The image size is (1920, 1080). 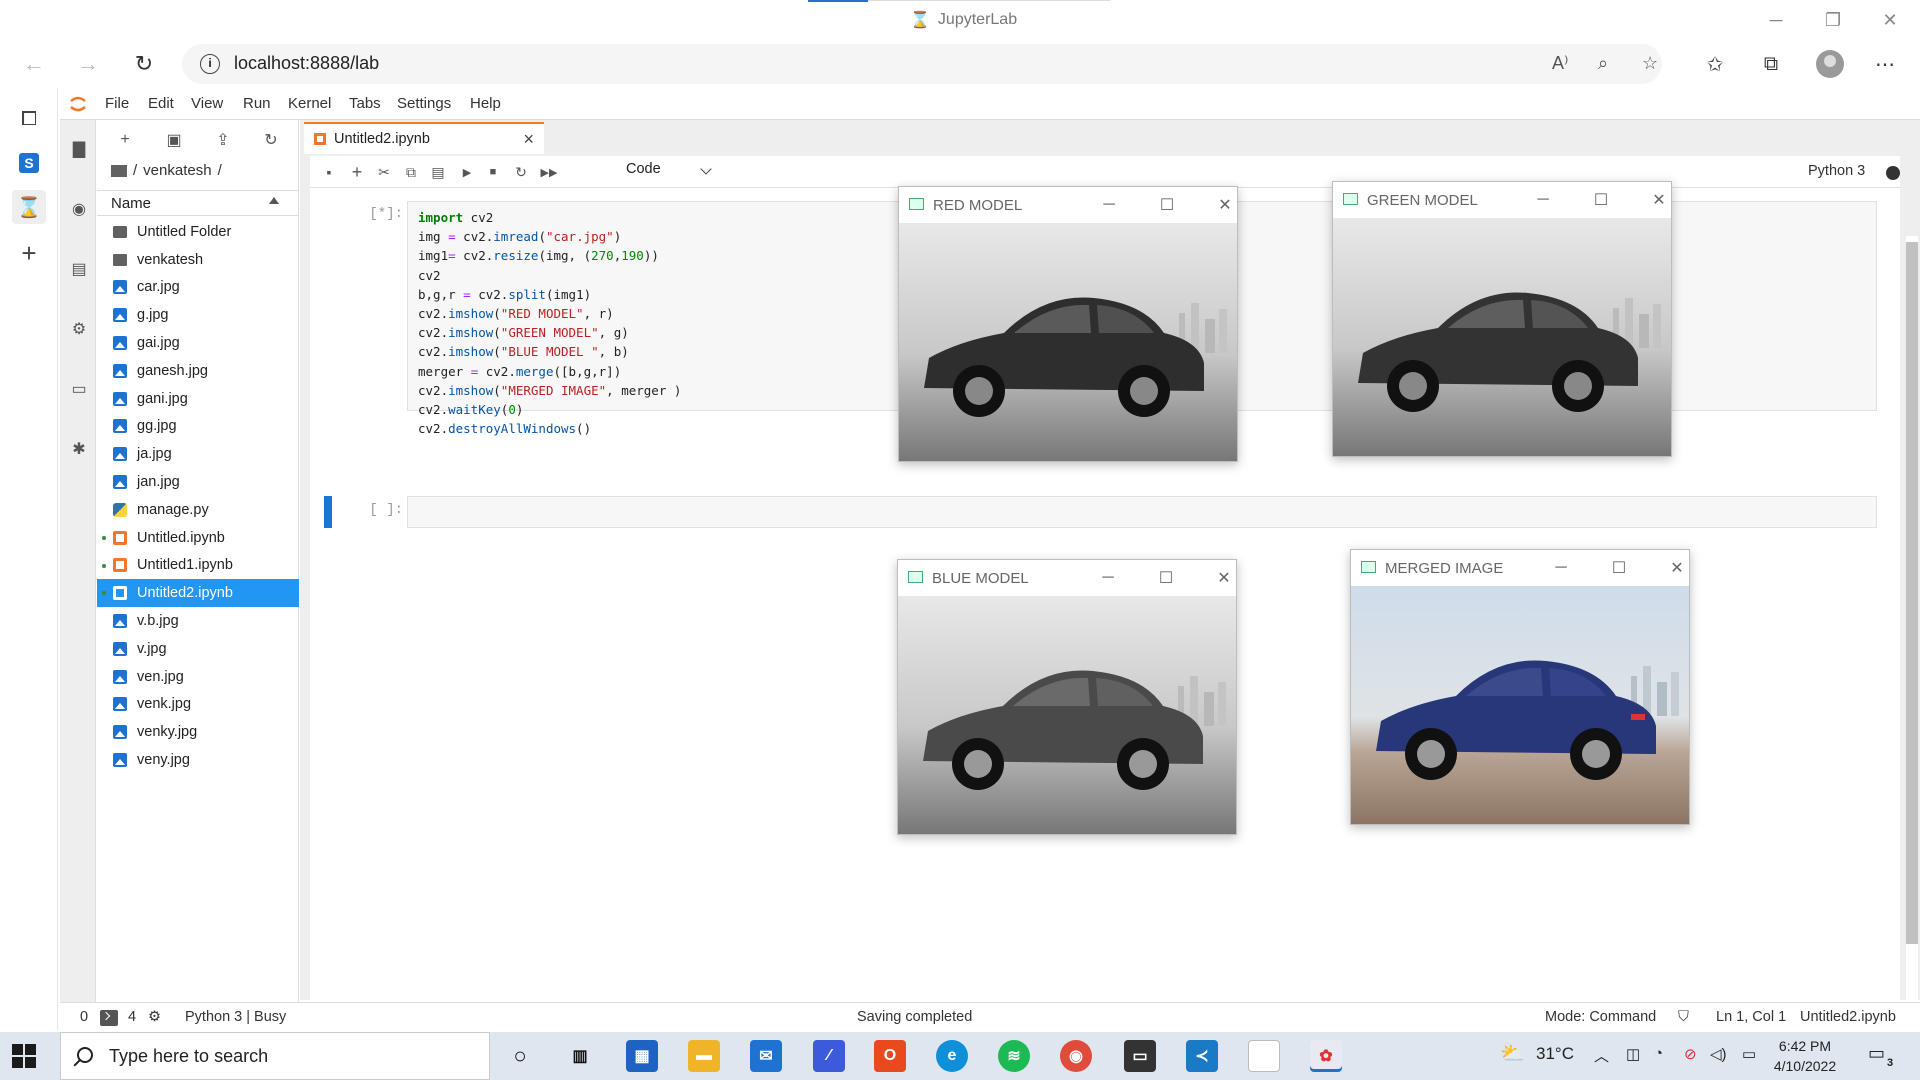 What do you see at coordinates (1776, 20) in the screenshot?
I see `minimize-button: ─` at bounding box center [1776, 20].